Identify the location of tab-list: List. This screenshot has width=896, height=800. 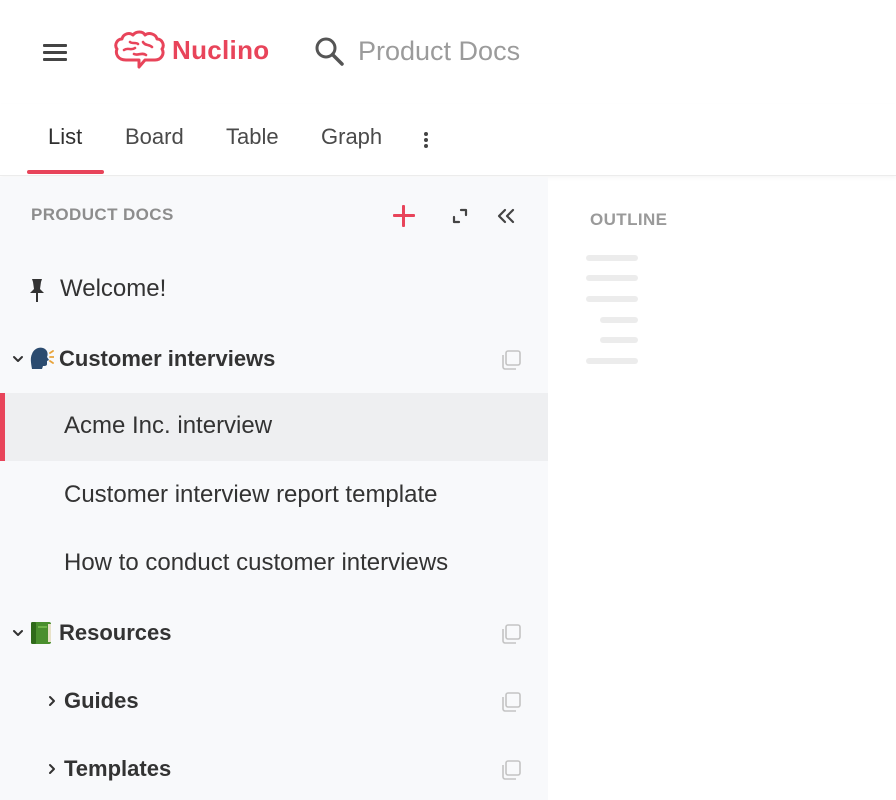
(65, 149).